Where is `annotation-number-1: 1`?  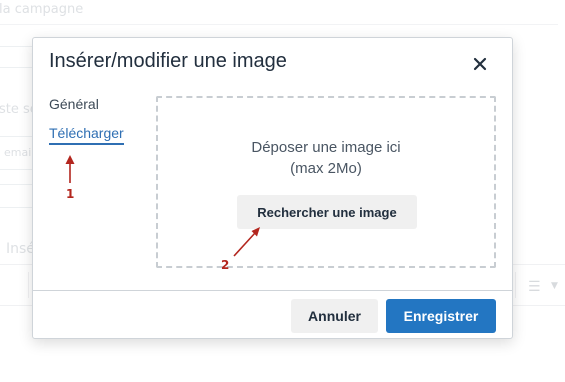 annotation-number-1: 1 is located at coordinates (70, 194).